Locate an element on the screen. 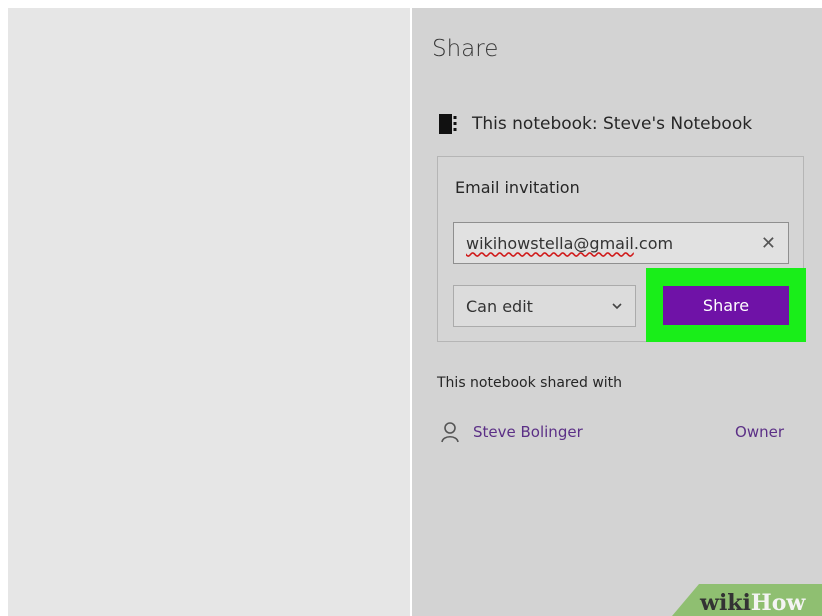  chevron-down-icon is located at coordinates (617, 306).